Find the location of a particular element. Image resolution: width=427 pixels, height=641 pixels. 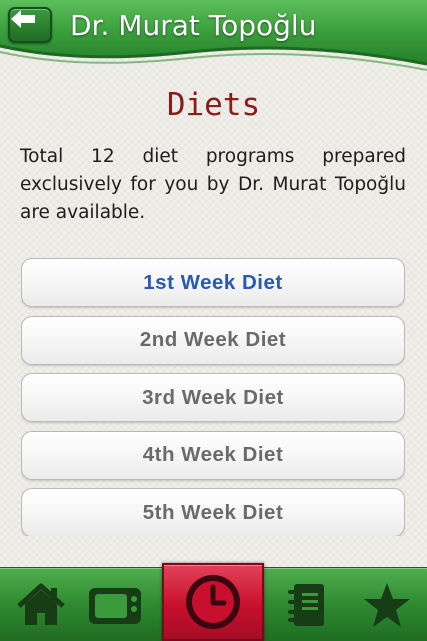

tab-bar is located at coordinates (213, 602).